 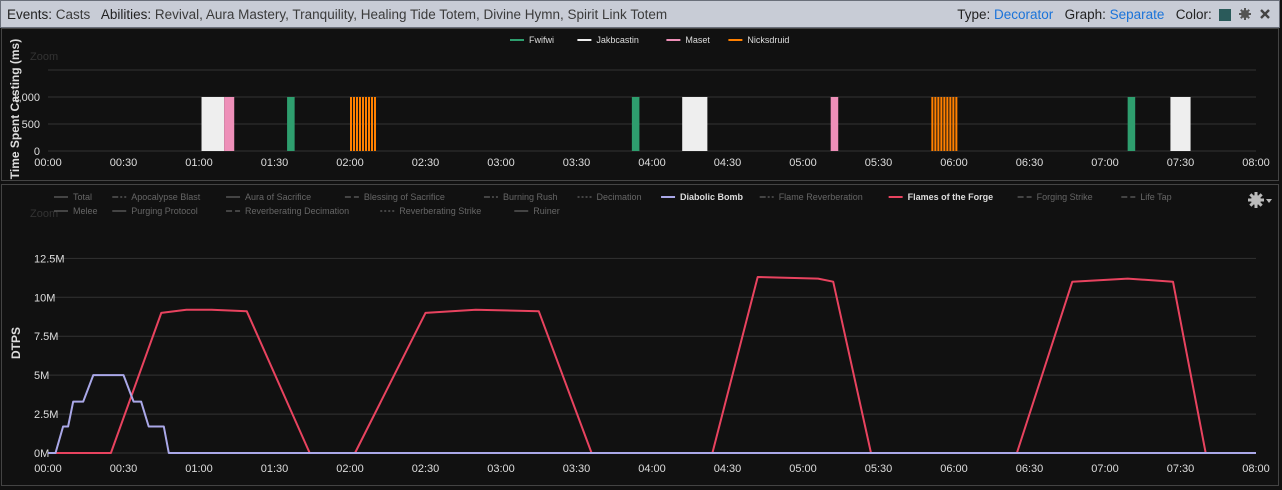 I want to click on y-tick-label: 10M, so click(x=44, y=298).